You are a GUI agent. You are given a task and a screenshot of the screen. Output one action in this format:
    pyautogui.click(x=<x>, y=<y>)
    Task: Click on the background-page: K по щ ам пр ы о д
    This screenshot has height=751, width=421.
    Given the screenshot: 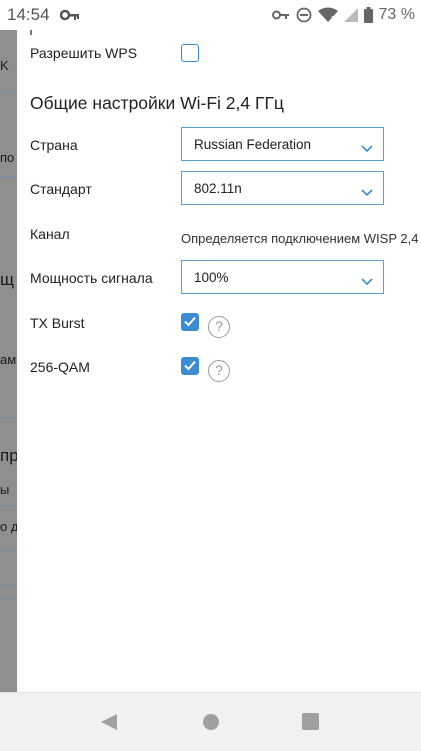 What is the action you would take?
    pyautogui.click(x=8, y=361)
    